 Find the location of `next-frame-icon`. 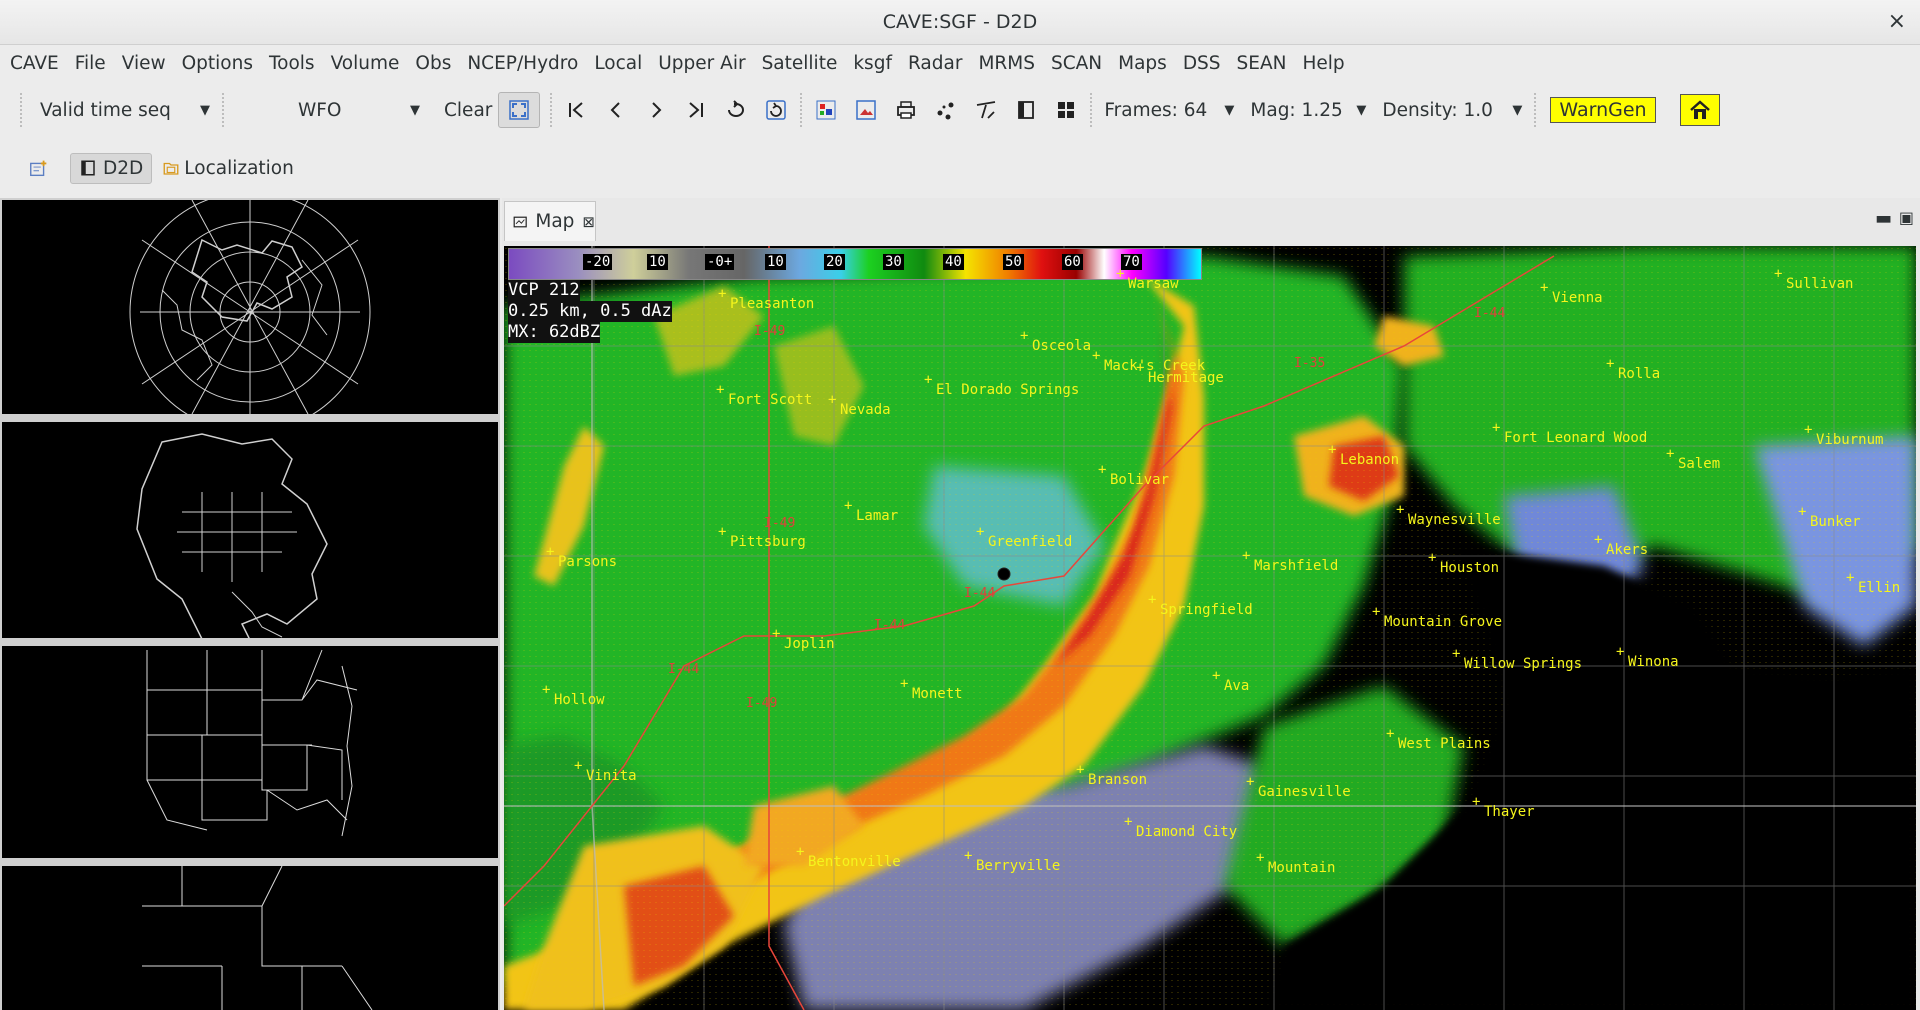

next-frame-icon is located at coordinates (657, 110).